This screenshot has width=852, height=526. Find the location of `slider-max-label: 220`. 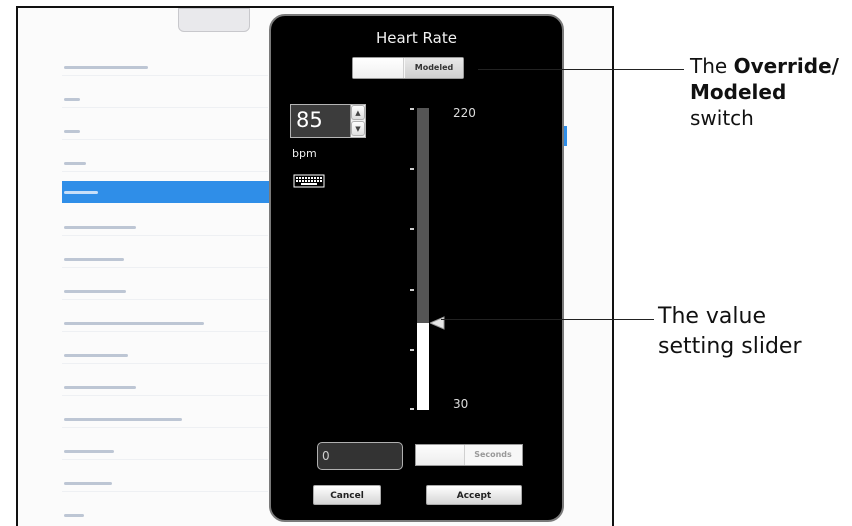

slider-max-label: 220 is located at coordinates (464, 113).